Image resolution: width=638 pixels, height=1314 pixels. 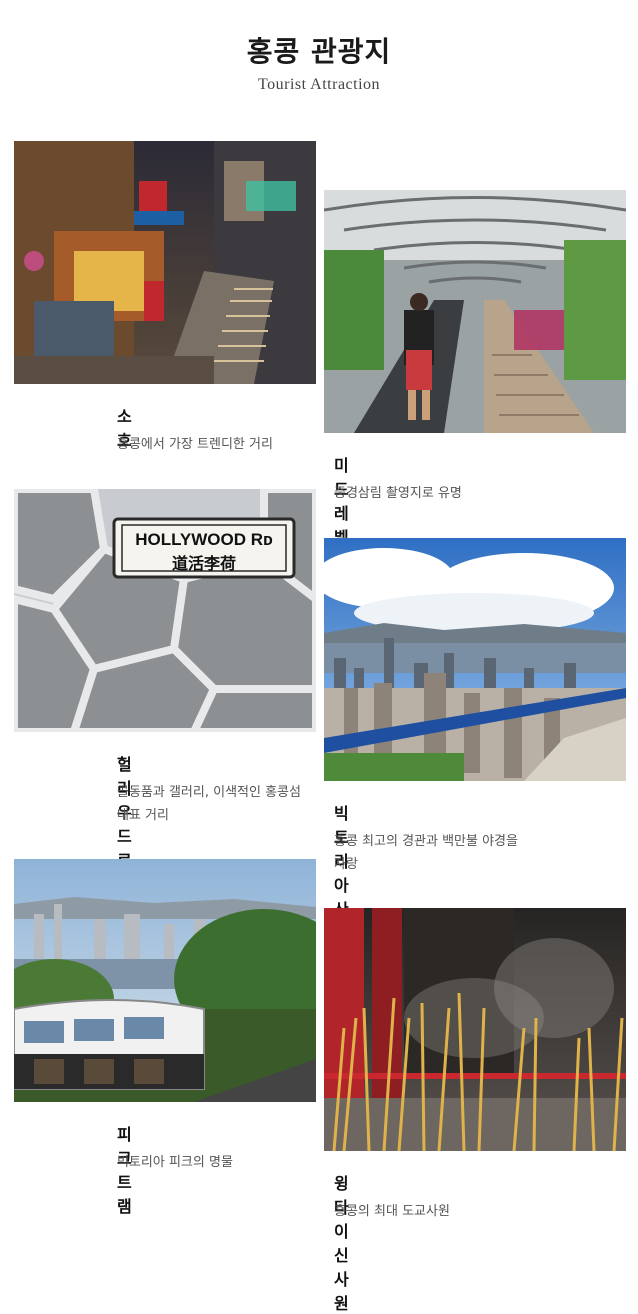 What do you see at coordinates (175, 1162) in the screenshot?
I see `attraction-description: 빅토리아 피크의 명물` at bounding box center [175, 1162].